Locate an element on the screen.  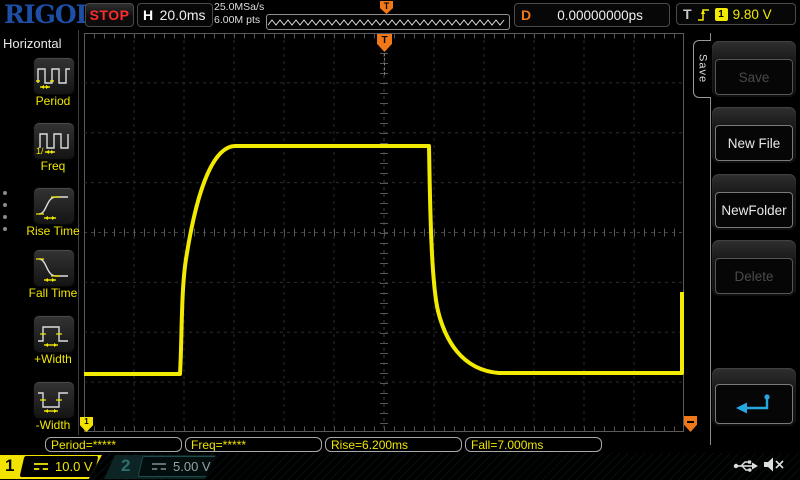
channel-2-scale: 5.00 V is located at coordinates (192, 466).